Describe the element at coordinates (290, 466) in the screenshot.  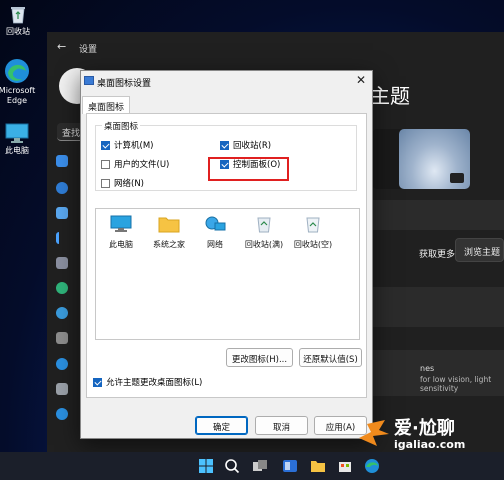
I see `widgets-icon` at that location.